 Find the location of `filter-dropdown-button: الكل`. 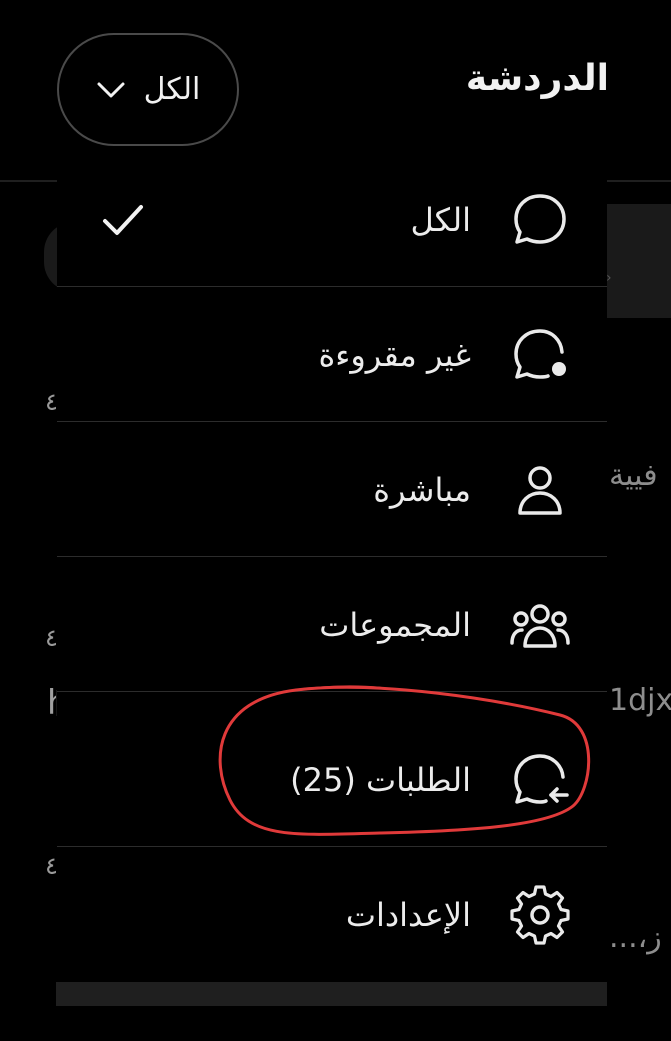

filter-dropdown-button: الكل is located at coordinates (148, 89).